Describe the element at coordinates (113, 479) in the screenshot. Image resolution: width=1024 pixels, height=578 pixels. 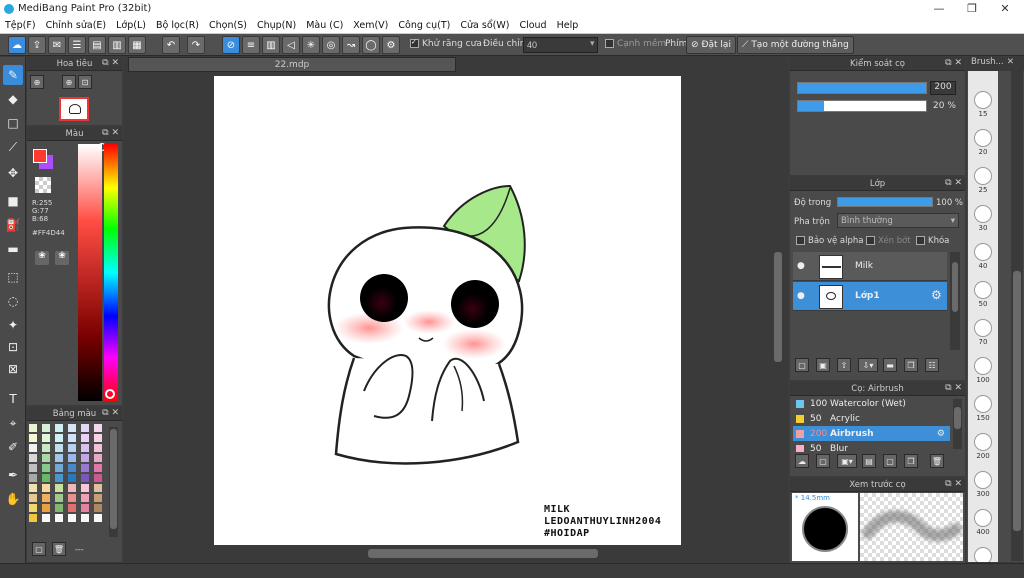
I see `palette-scroll-thumb` at that location.